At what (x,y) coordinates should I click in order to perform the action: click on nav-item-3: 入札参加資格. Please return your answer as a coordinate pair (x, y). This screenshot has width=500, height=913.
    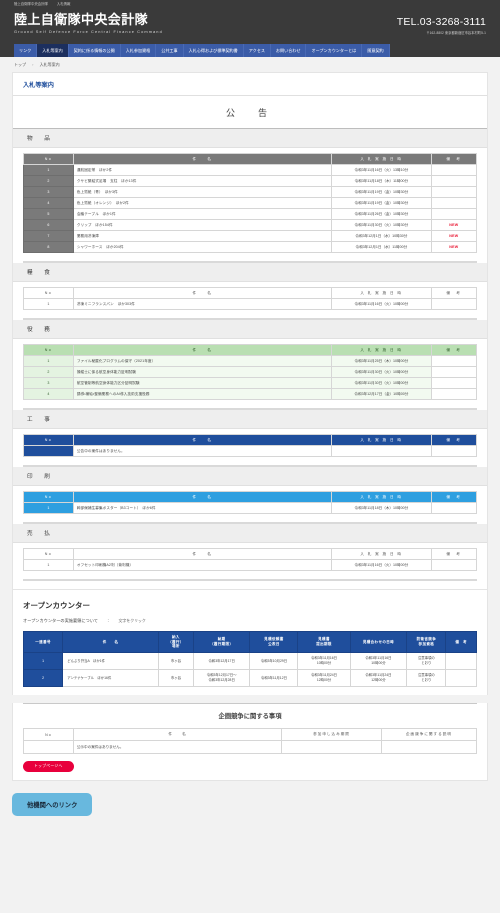
    Looking at the image, I should click on (139, 50).